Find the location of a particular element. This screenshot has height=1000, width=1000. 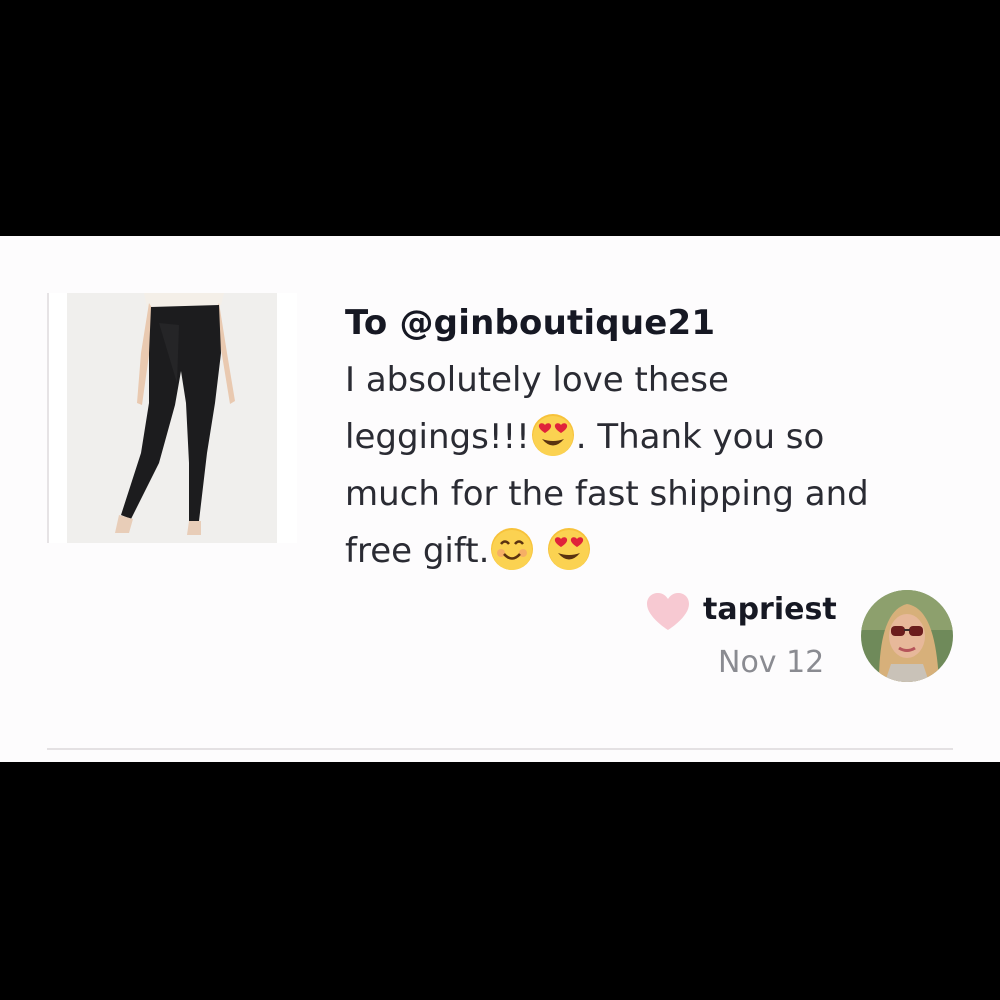

author-username: tapriest is located at coordinates (770, 609).